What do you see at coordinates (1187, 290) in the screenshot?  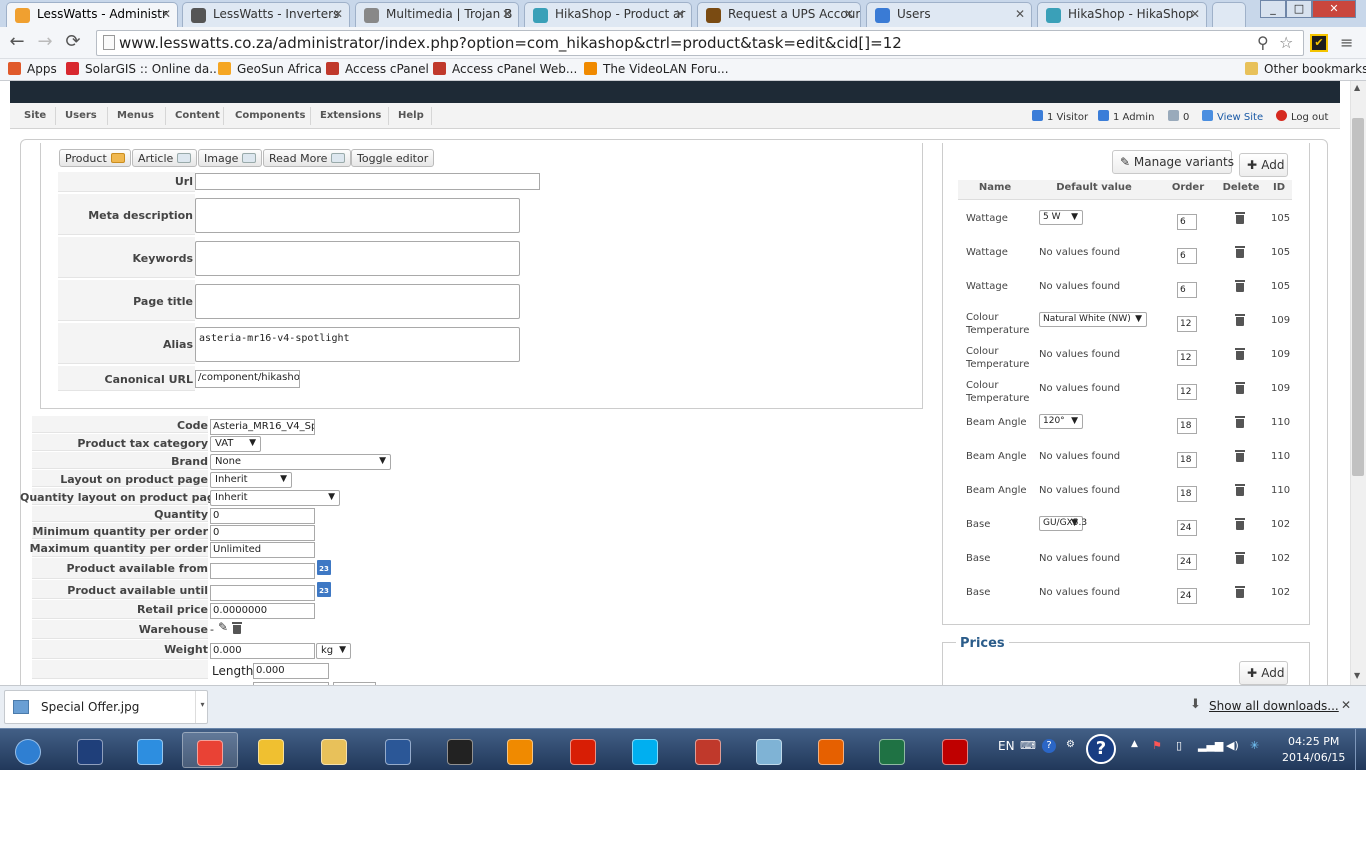 I see `variant-order-input: 6` at bounding box center [1187, 290].